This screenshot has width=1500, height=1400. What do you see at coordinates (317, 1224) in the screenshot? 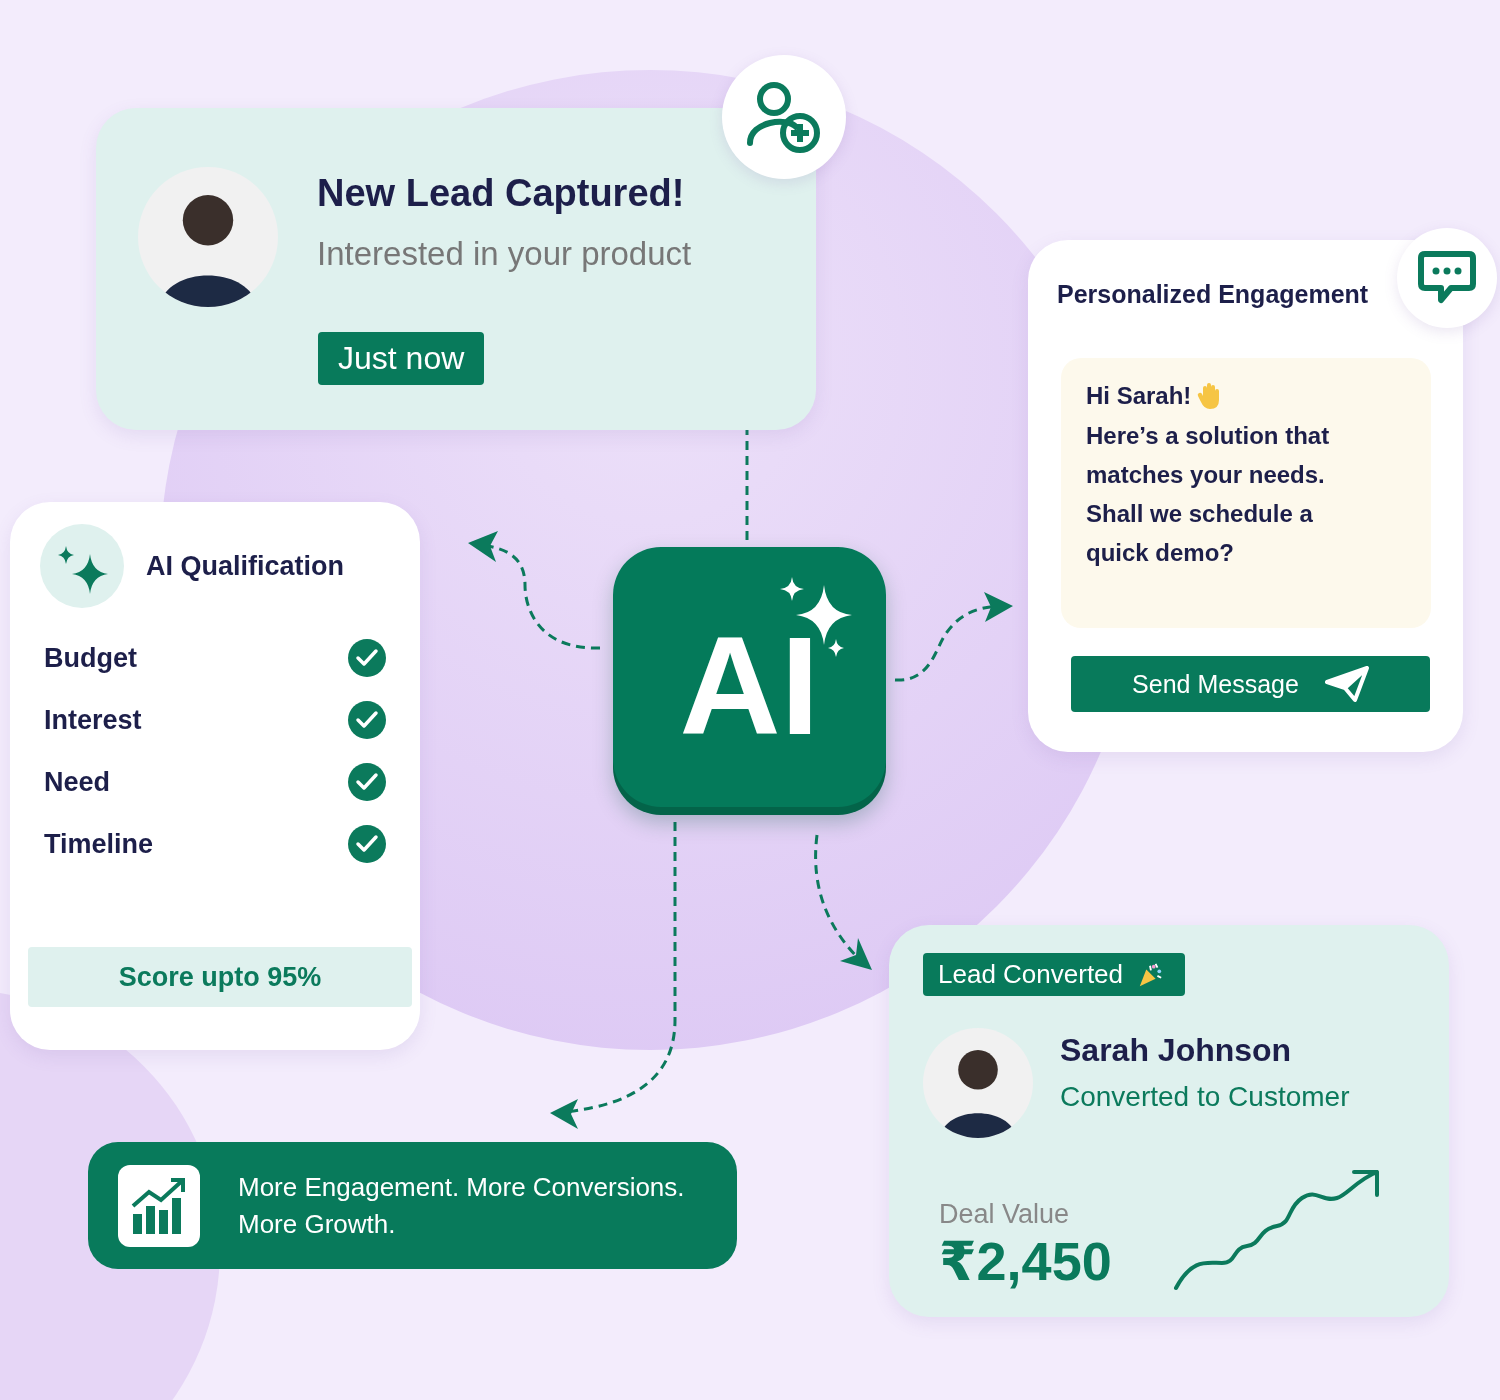
I see `banner-text: More Growth.` at bounding box center [317, 1224].